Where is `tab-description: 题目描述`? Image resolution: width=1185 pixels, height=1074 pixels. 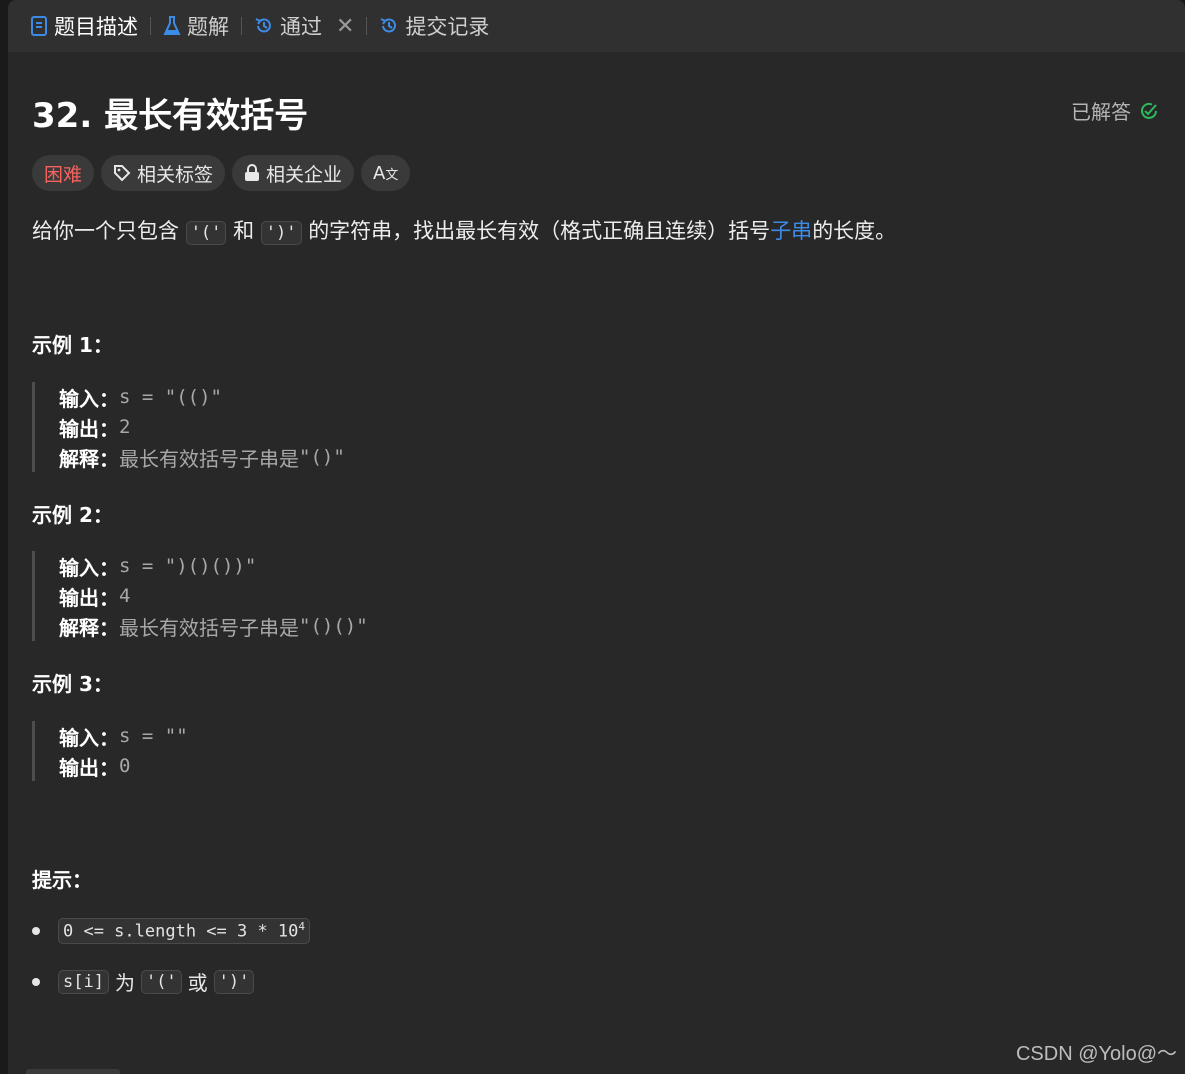 tab-description: 题目描述 is located at coordinates (84, 26).